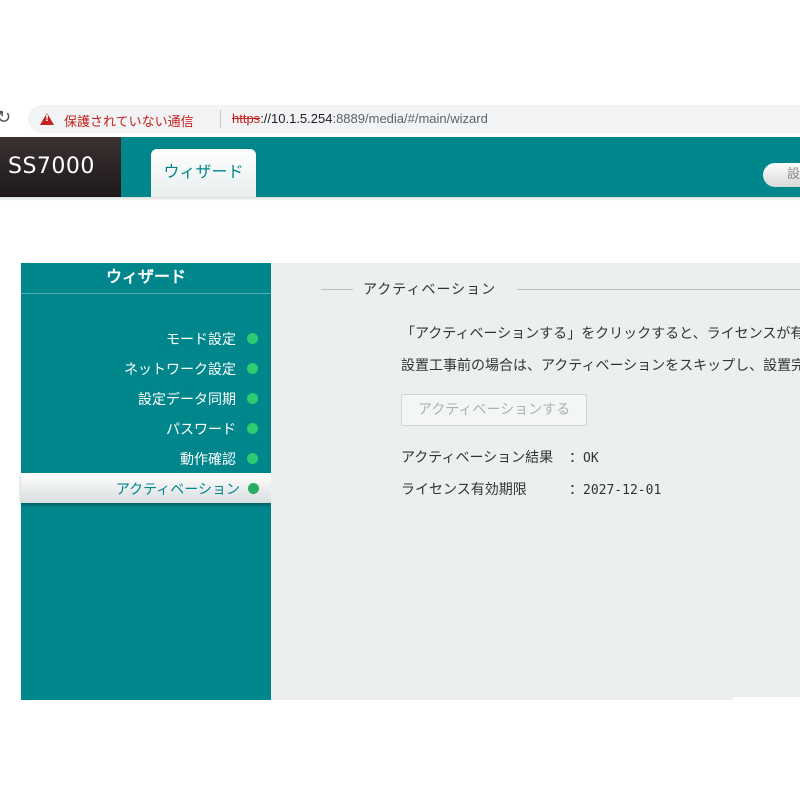 Image resolution: width=800 pixels, height=800 pixels. I want to click on license-expiry-label: ライセンス有効期限, so click(464, 490).